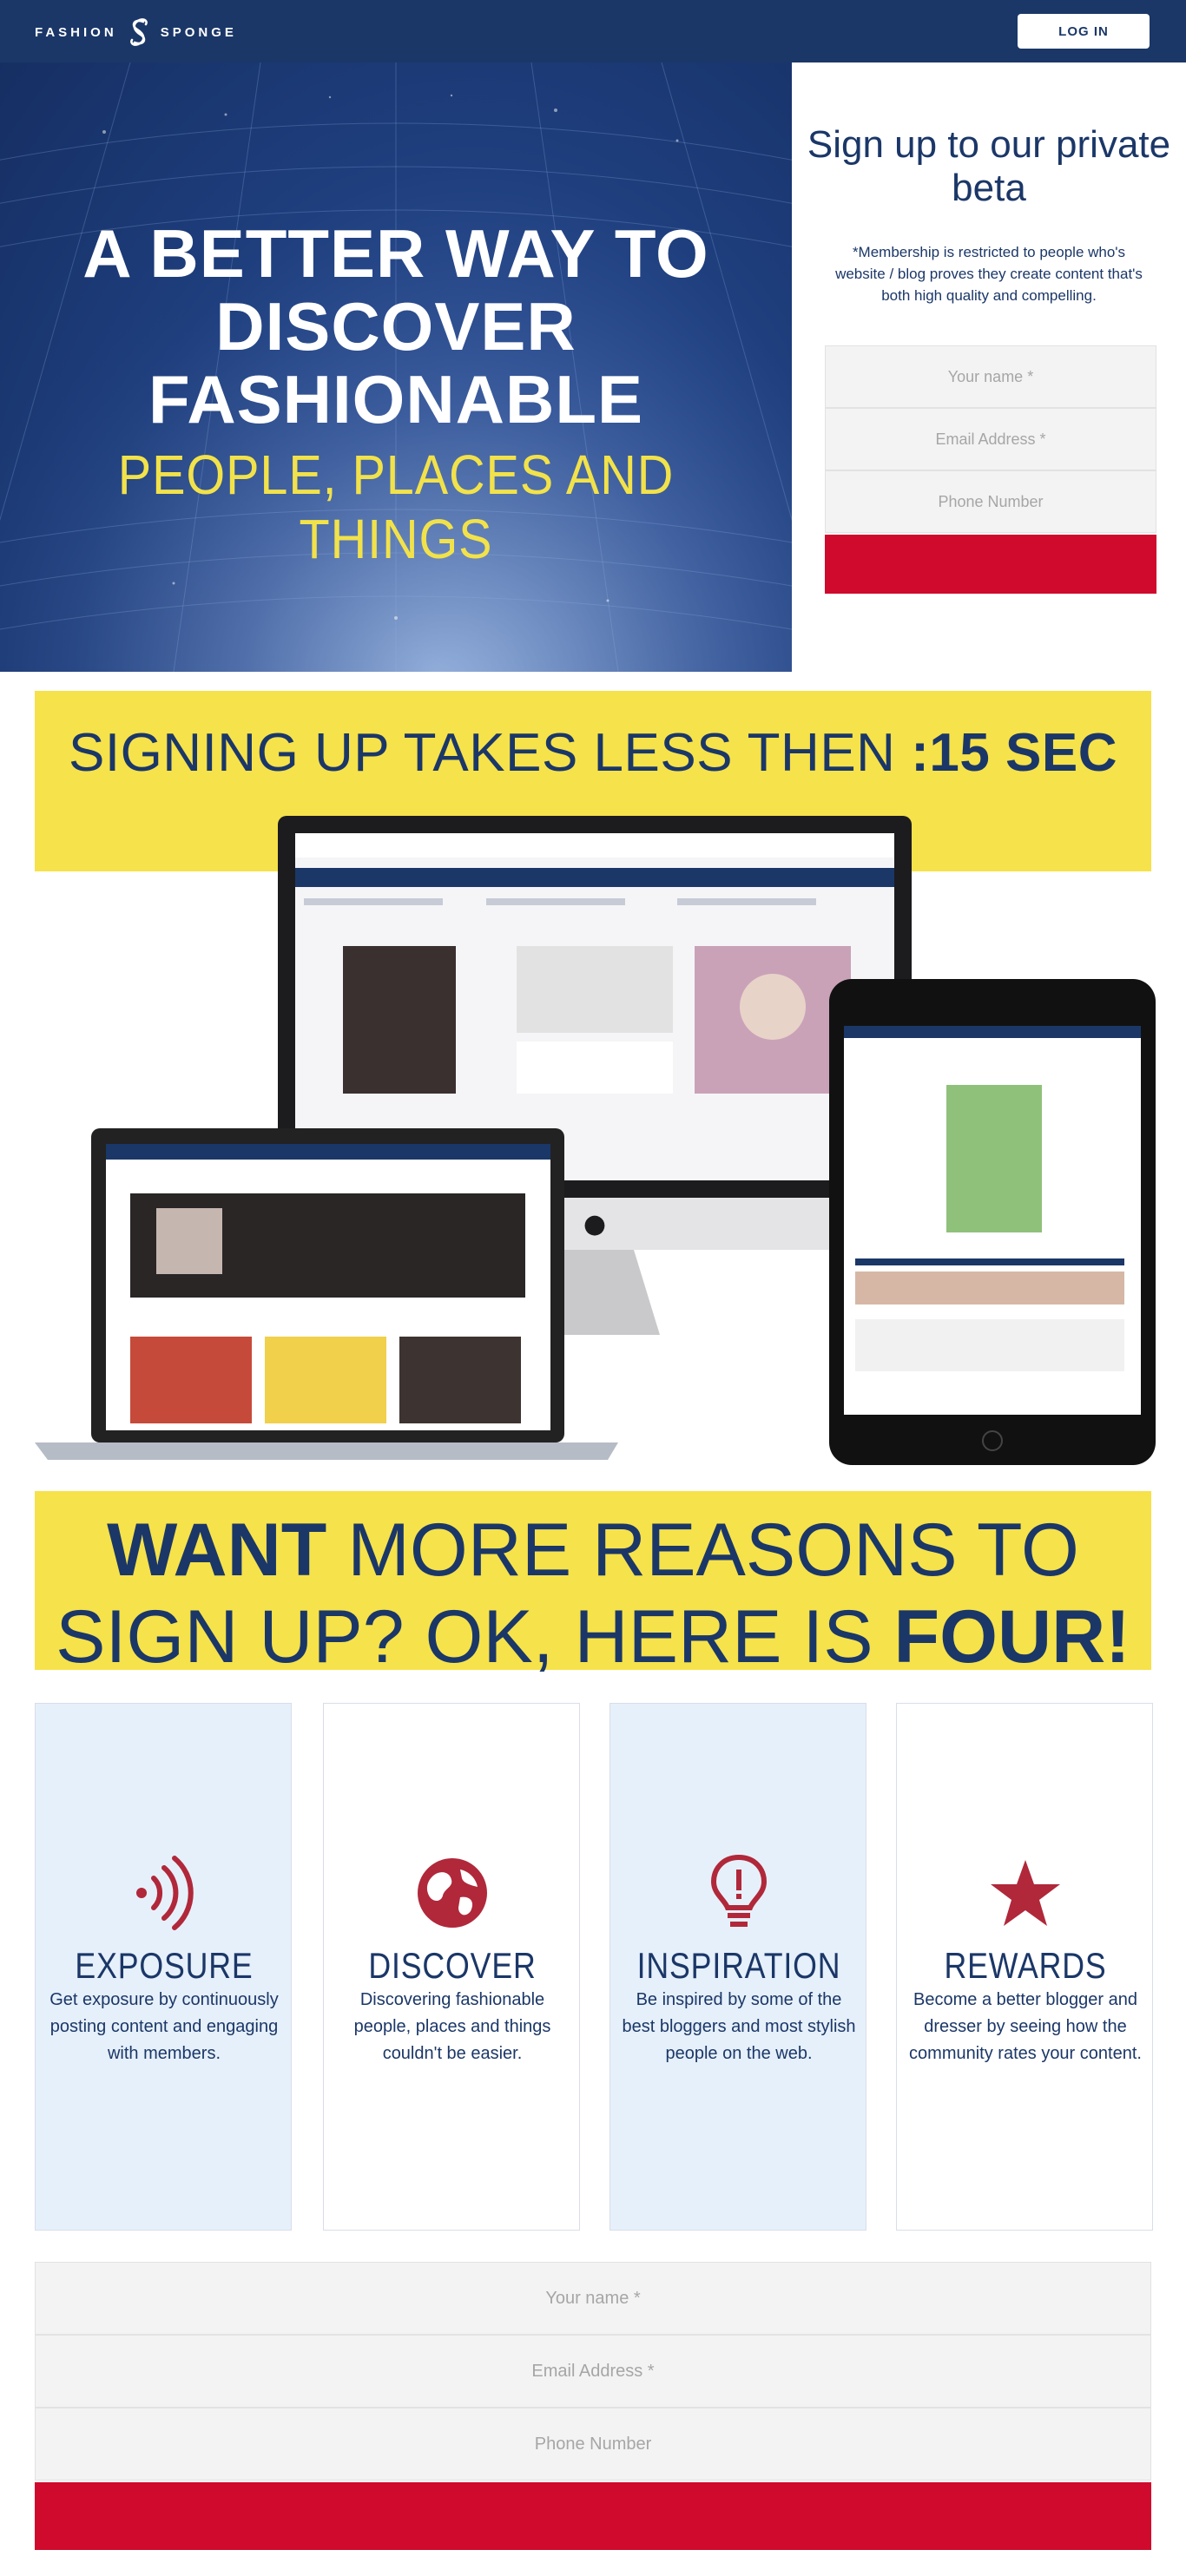  I want to click on email-input, so click(991, 439).